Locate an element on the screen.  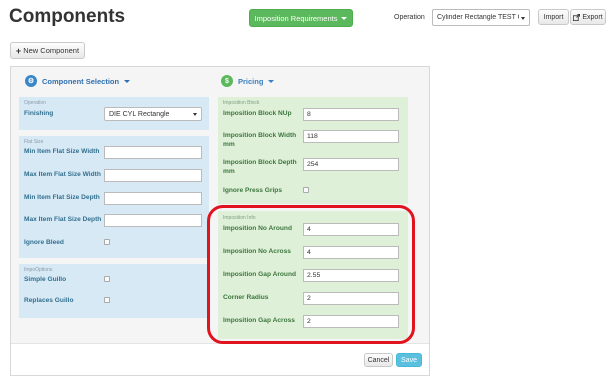
page-title: Components is located at coordinates (67, 16).